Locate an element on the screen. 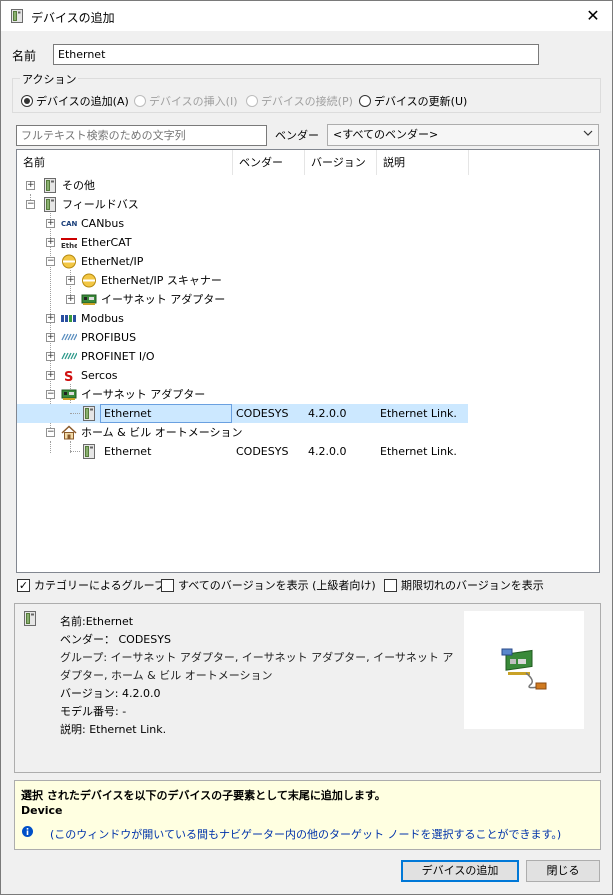 Image resolution: width=613 pixels, height=895 pixels. ethernet-adapter-icon is located at coordinates (524, 669).